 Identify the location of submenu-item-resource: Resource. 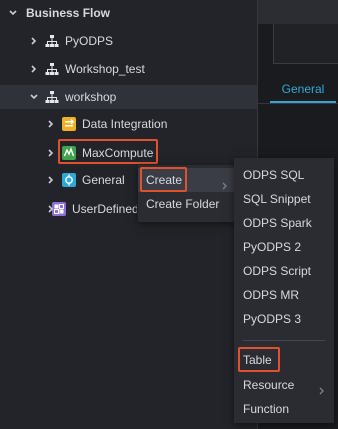
(284, 385).